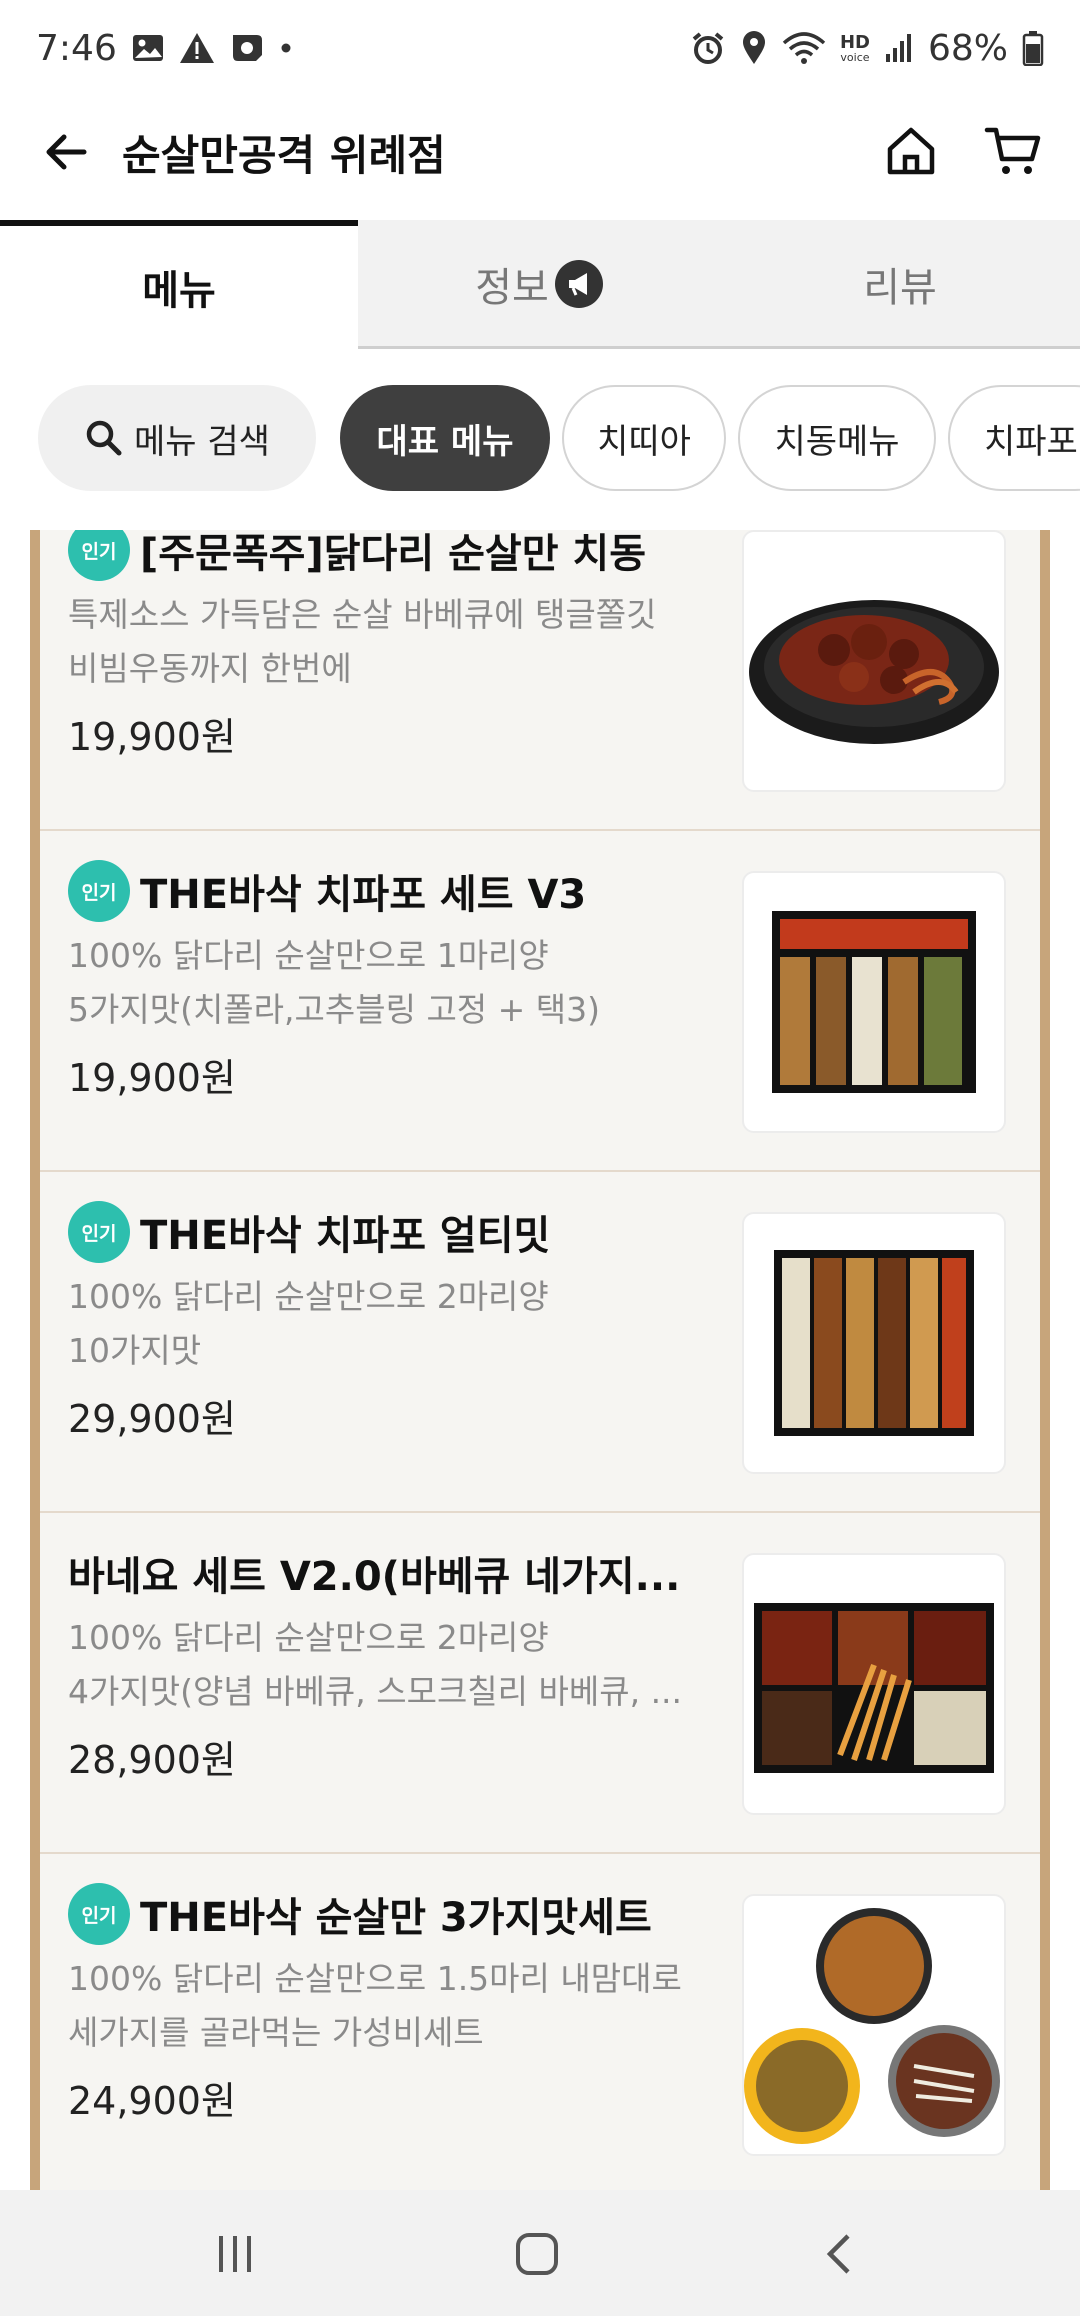 This screenshot has width=1080, height=2316. I want to click on menu-item-name: THE바삭 치파포 세트 V3, so click(363, 895).